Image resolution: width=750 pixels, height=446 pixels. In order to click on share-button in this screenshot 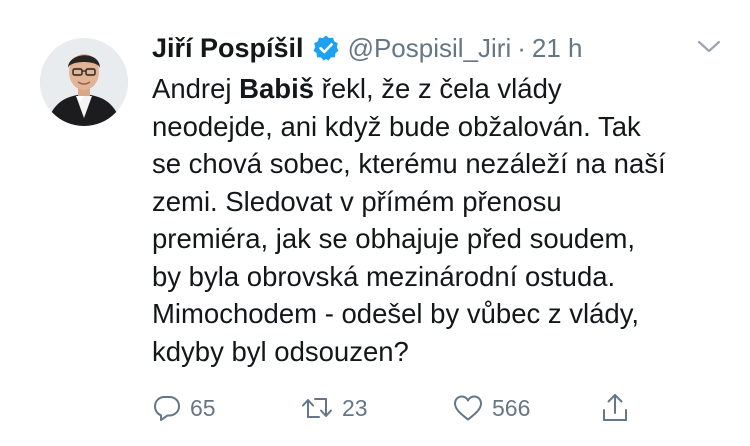, I will do `click(615, 408)`.